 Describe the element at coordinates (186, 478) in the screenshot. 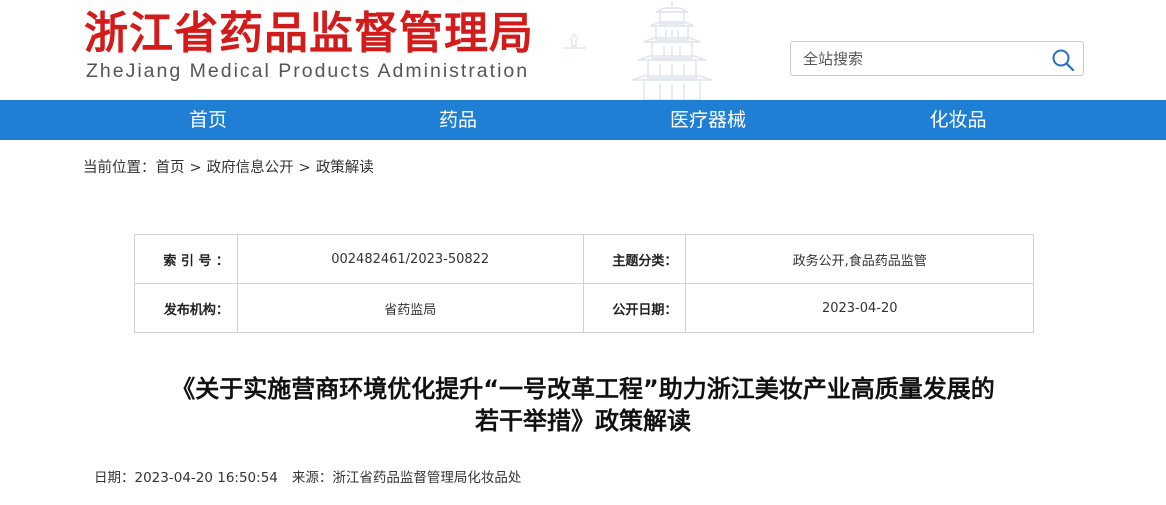

I see `article-date: 日期：2023-04-20 16:50:54` at that location.